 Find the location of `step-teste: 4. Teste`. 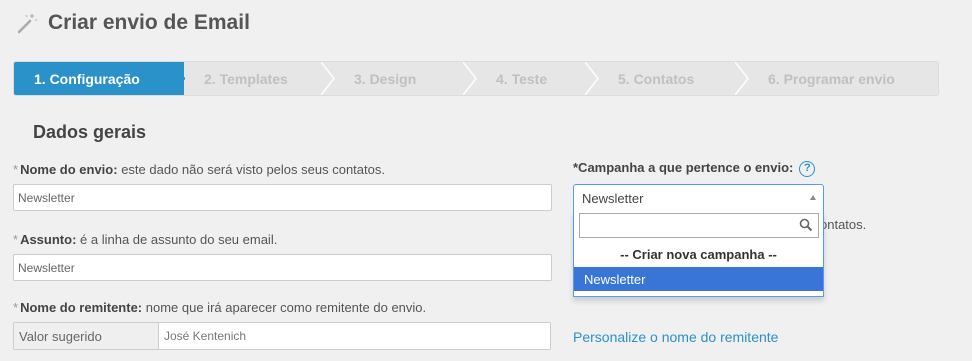

step-teste: 4. Teste is located at coordinates (537, 78).